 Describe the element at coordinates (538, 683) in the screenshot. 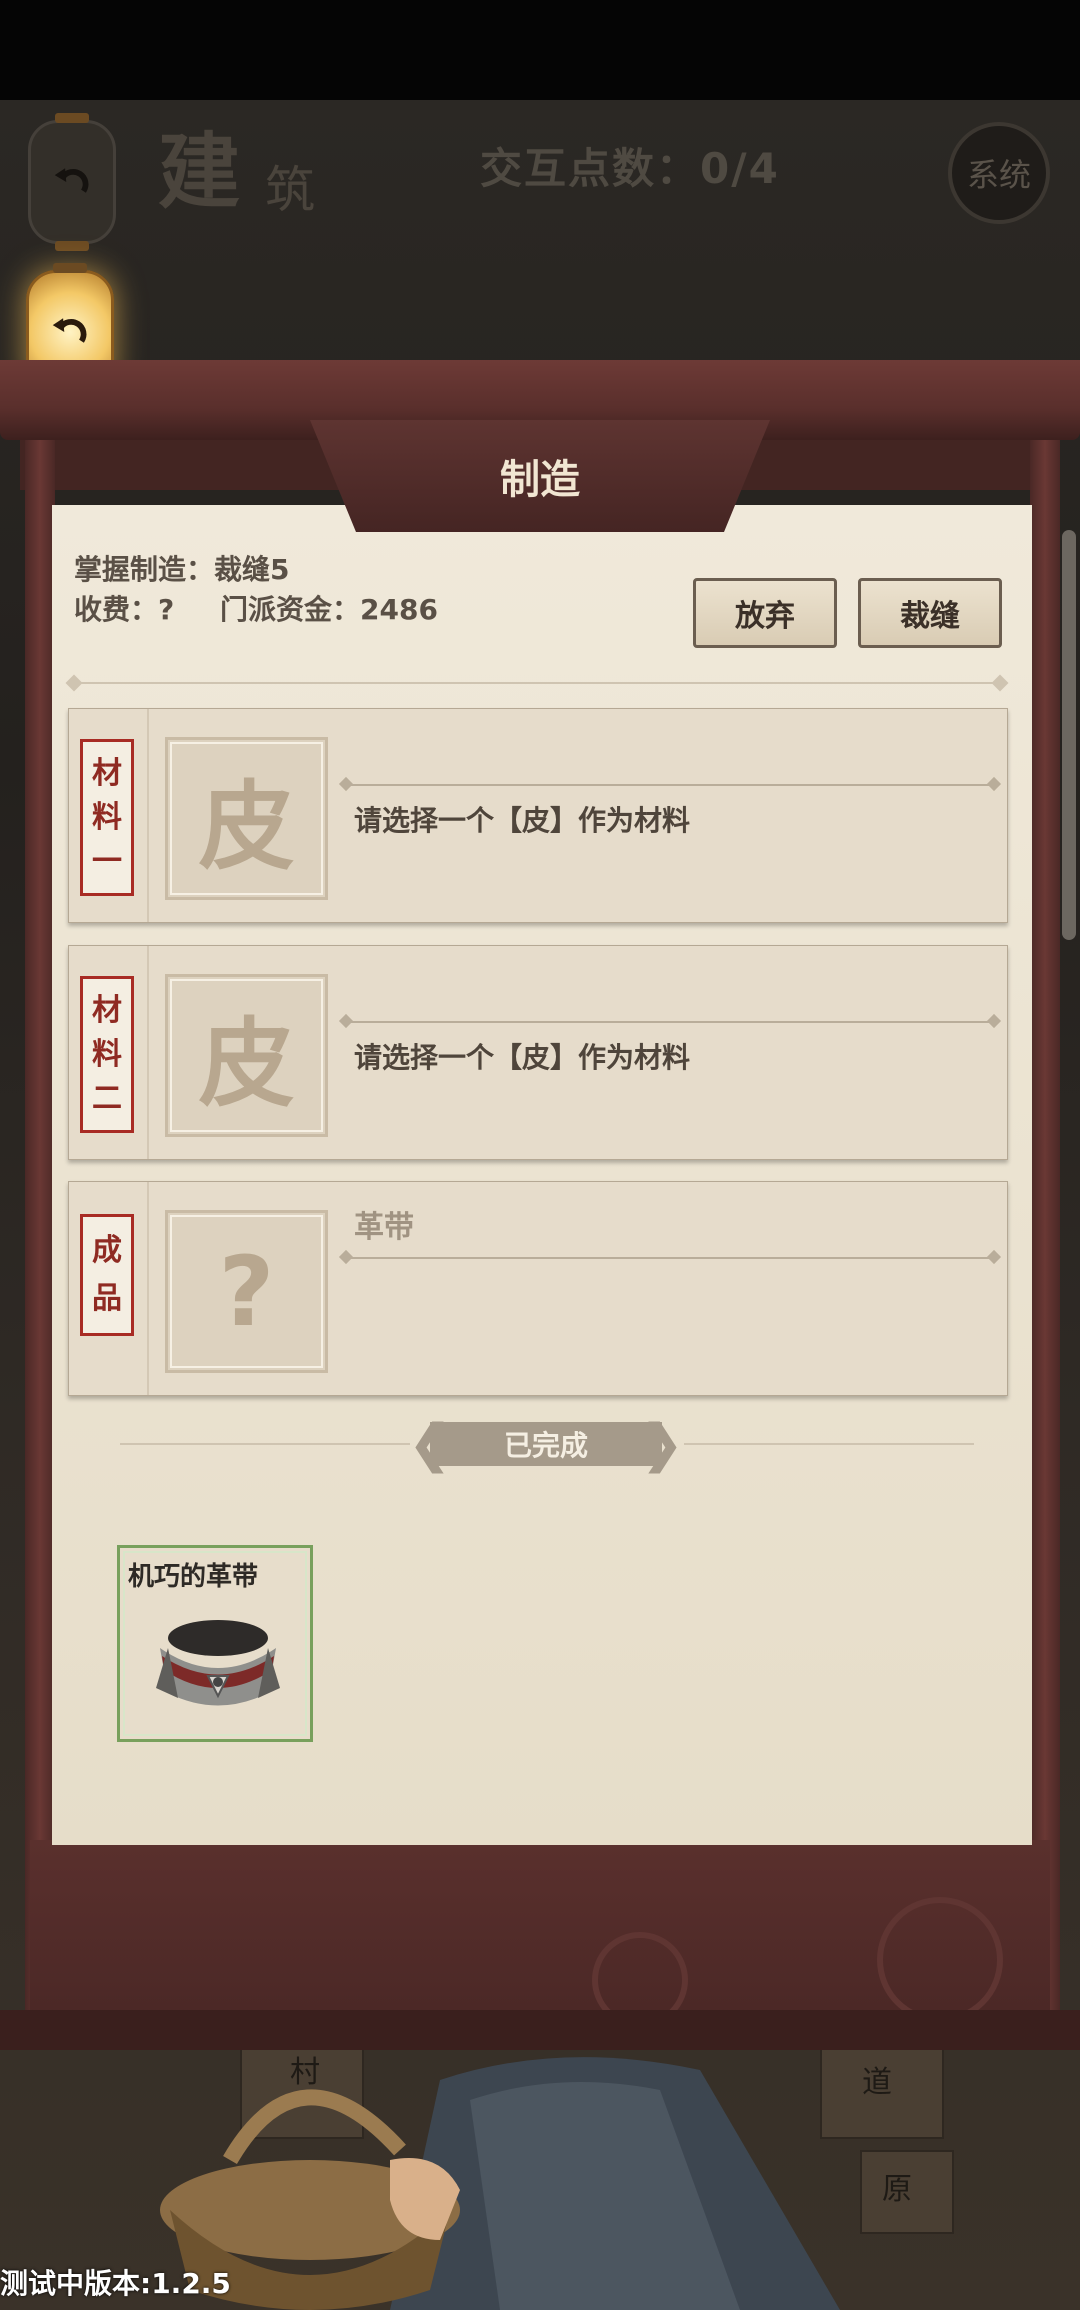

I see `section-divider` at that location.